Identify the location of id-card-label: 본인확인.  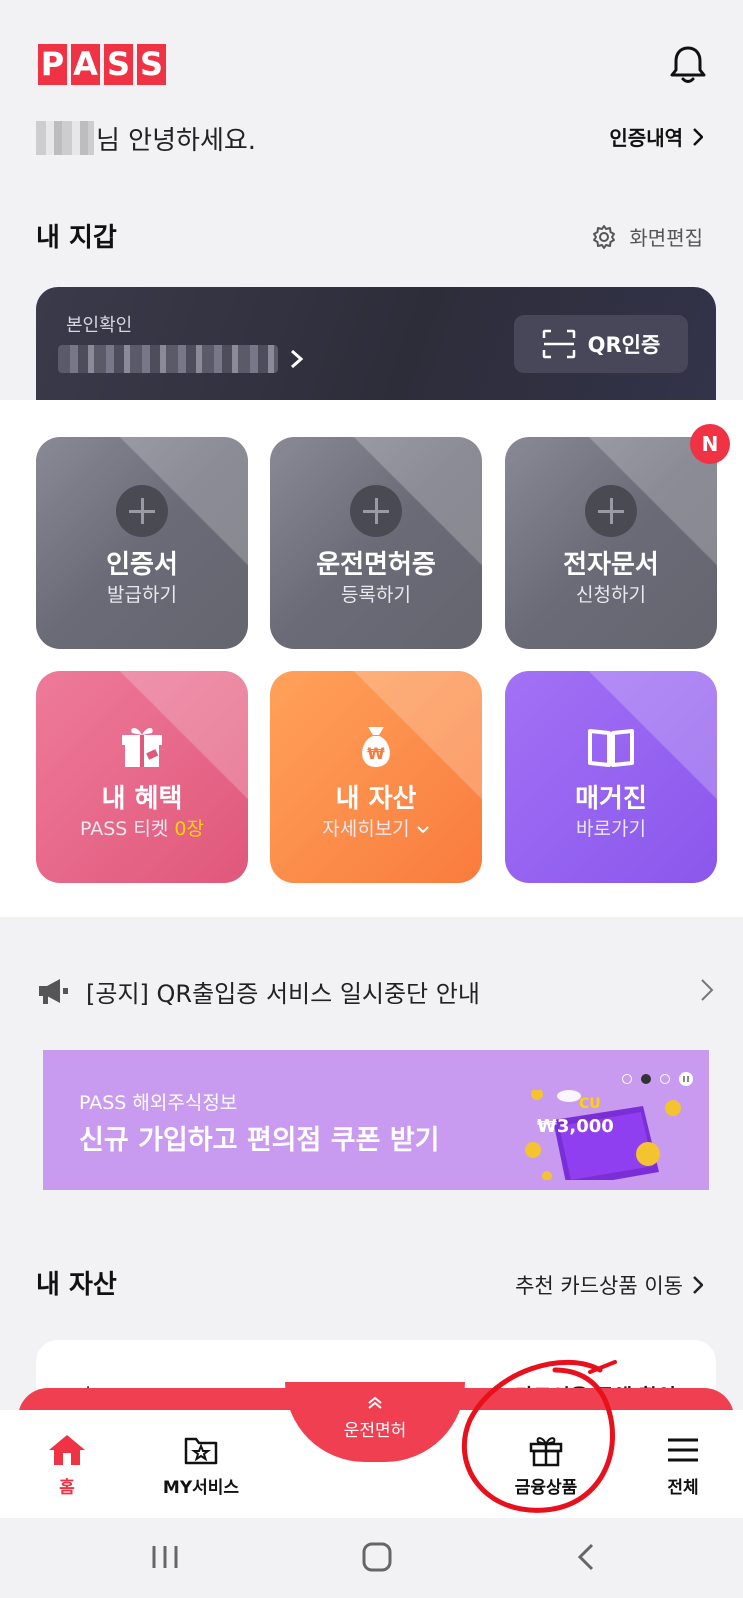
(99, 325).